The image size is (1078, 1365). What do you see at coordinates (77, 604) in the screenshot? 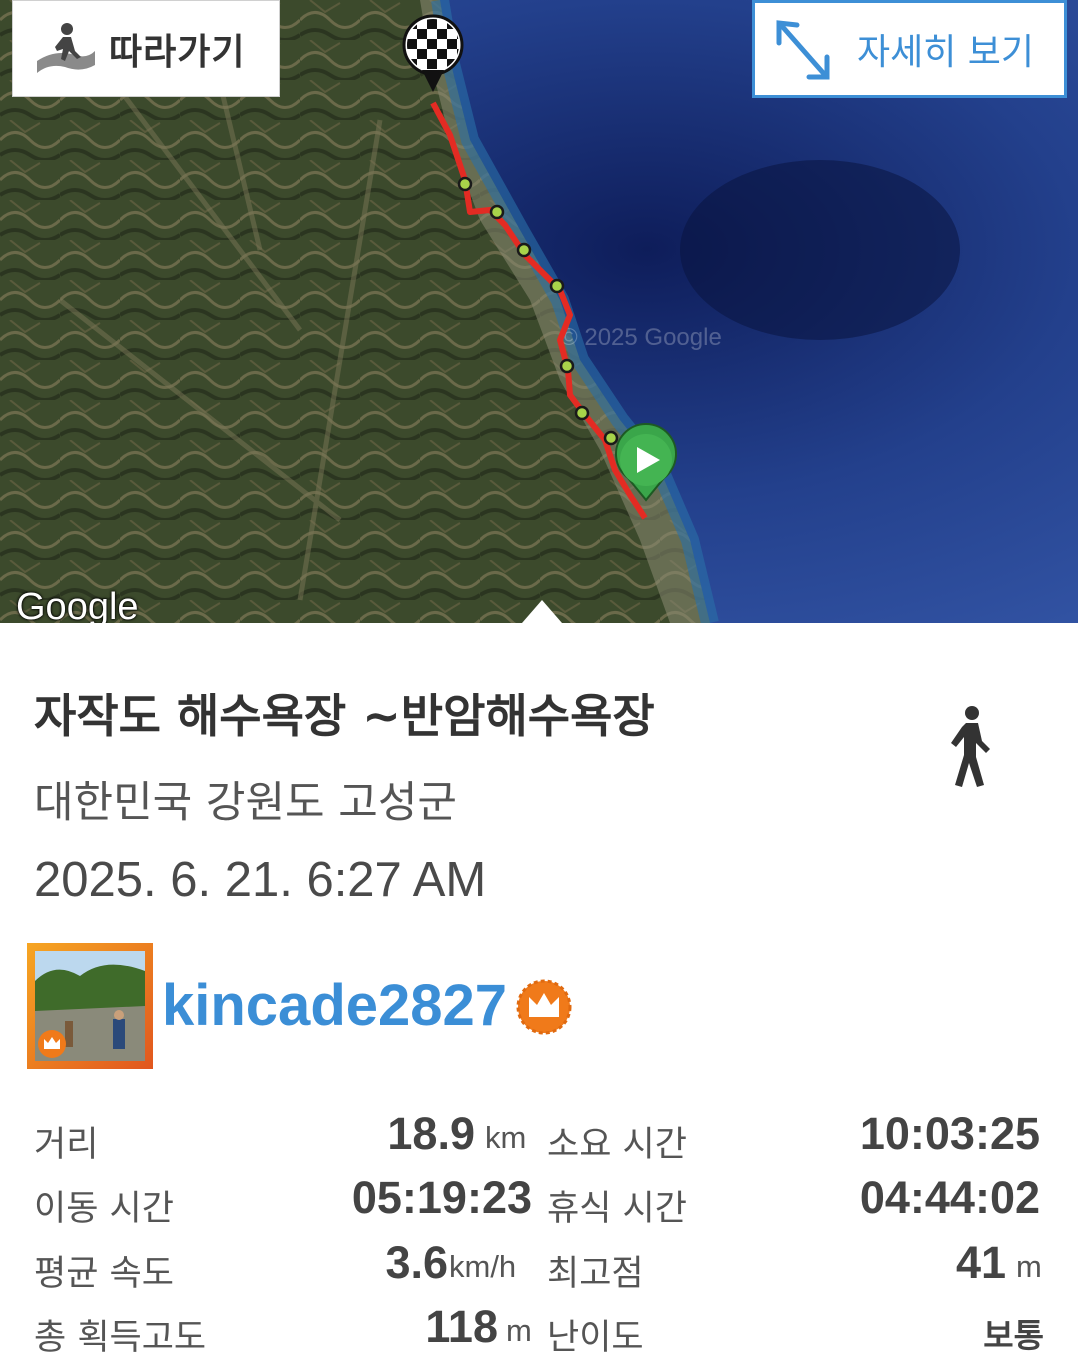
I see `google-logo: Google` at bounding box center [77, 604].